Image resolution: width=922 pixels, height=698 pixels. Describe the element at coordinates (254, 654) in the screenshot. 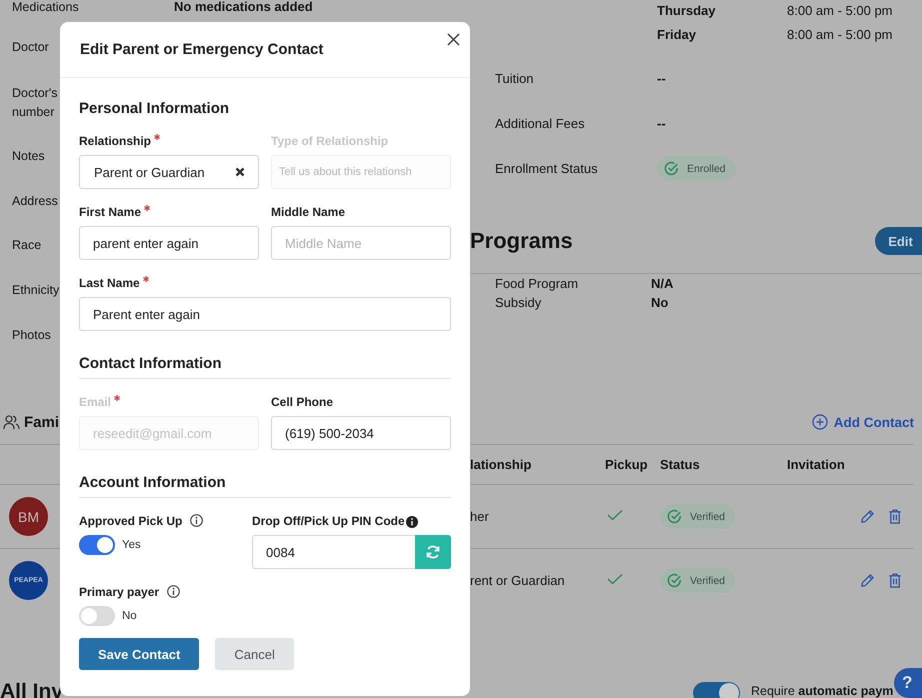

I see `cancel-button: Cancel` at that location.